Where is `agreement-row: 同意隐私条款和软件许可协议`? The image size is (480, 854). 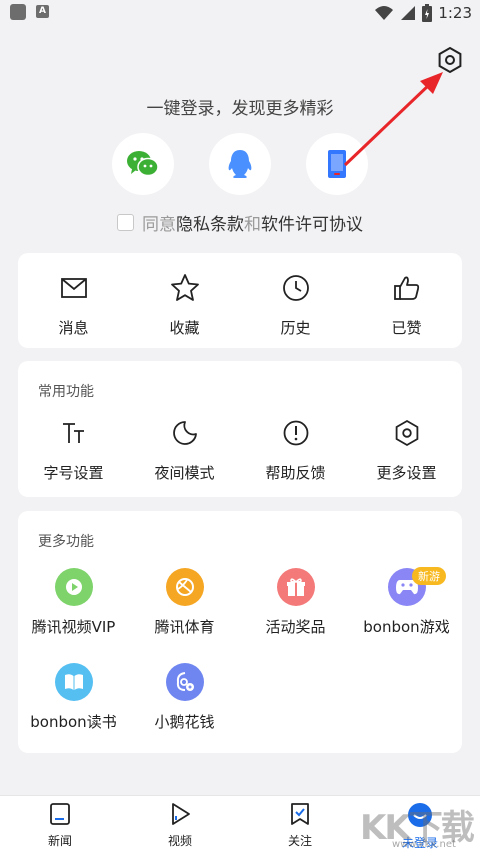
agreement-row: 同意隐私条款和软件许可协议 is located at coordinates (240, 222).